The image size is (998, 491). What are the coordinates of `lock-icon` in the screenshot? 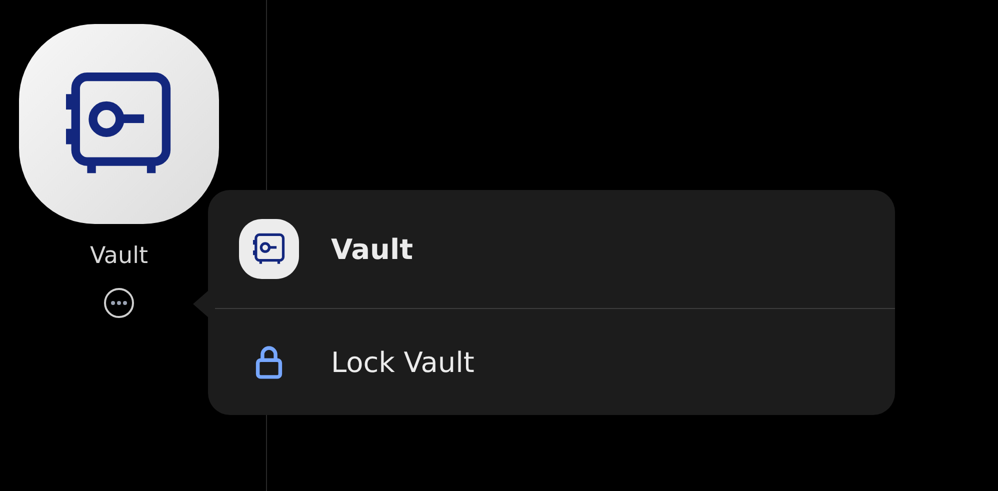 It's located at (269, 362).